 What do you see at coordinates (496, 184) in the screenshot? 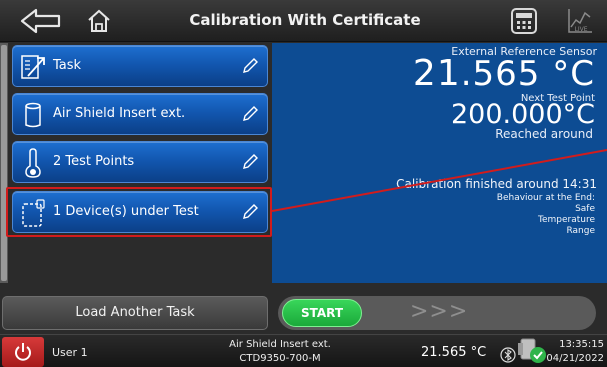
I see `calibration-finished-text: Calibration finished around 14:31` at bounding box center [496, 184].